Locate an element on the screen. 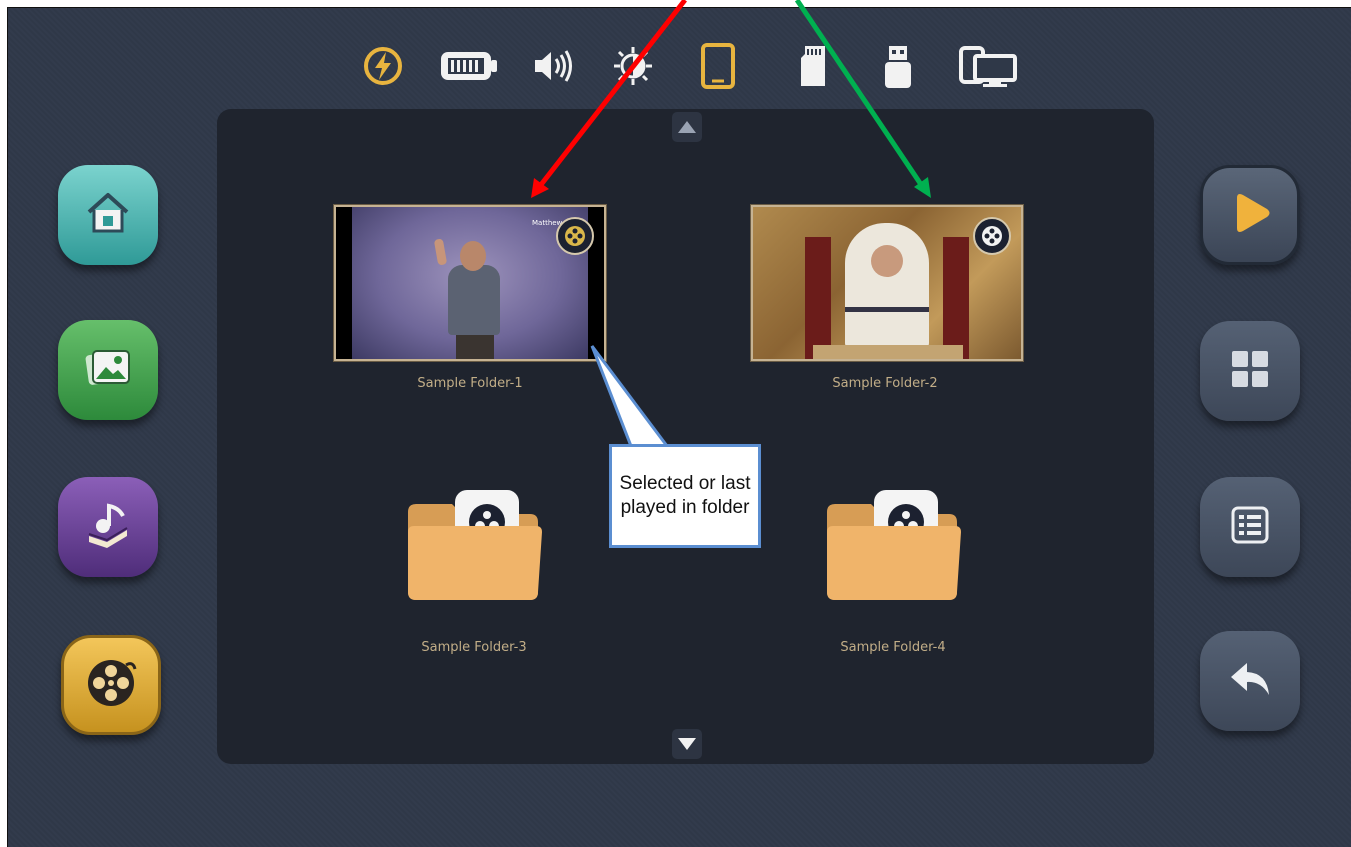 The height and width of the screenshot is (847, 1351). callout-pointer is located at coordinates (630, 396).